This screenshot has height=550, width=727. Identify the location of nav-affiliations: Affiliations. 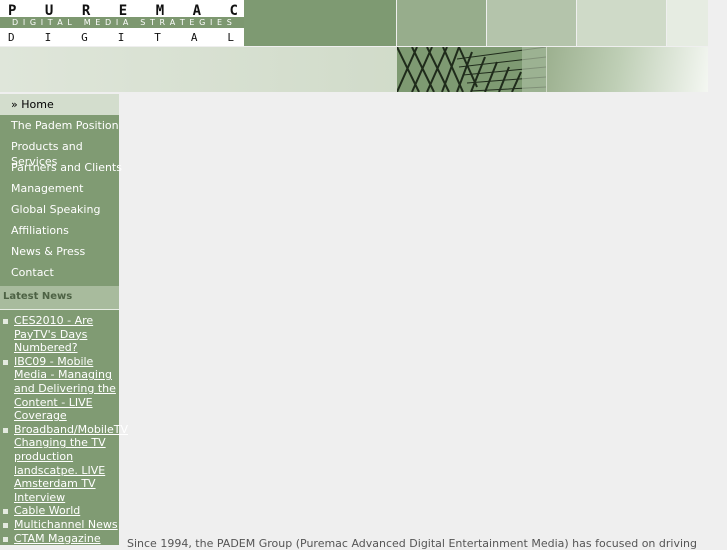
(59, 230).